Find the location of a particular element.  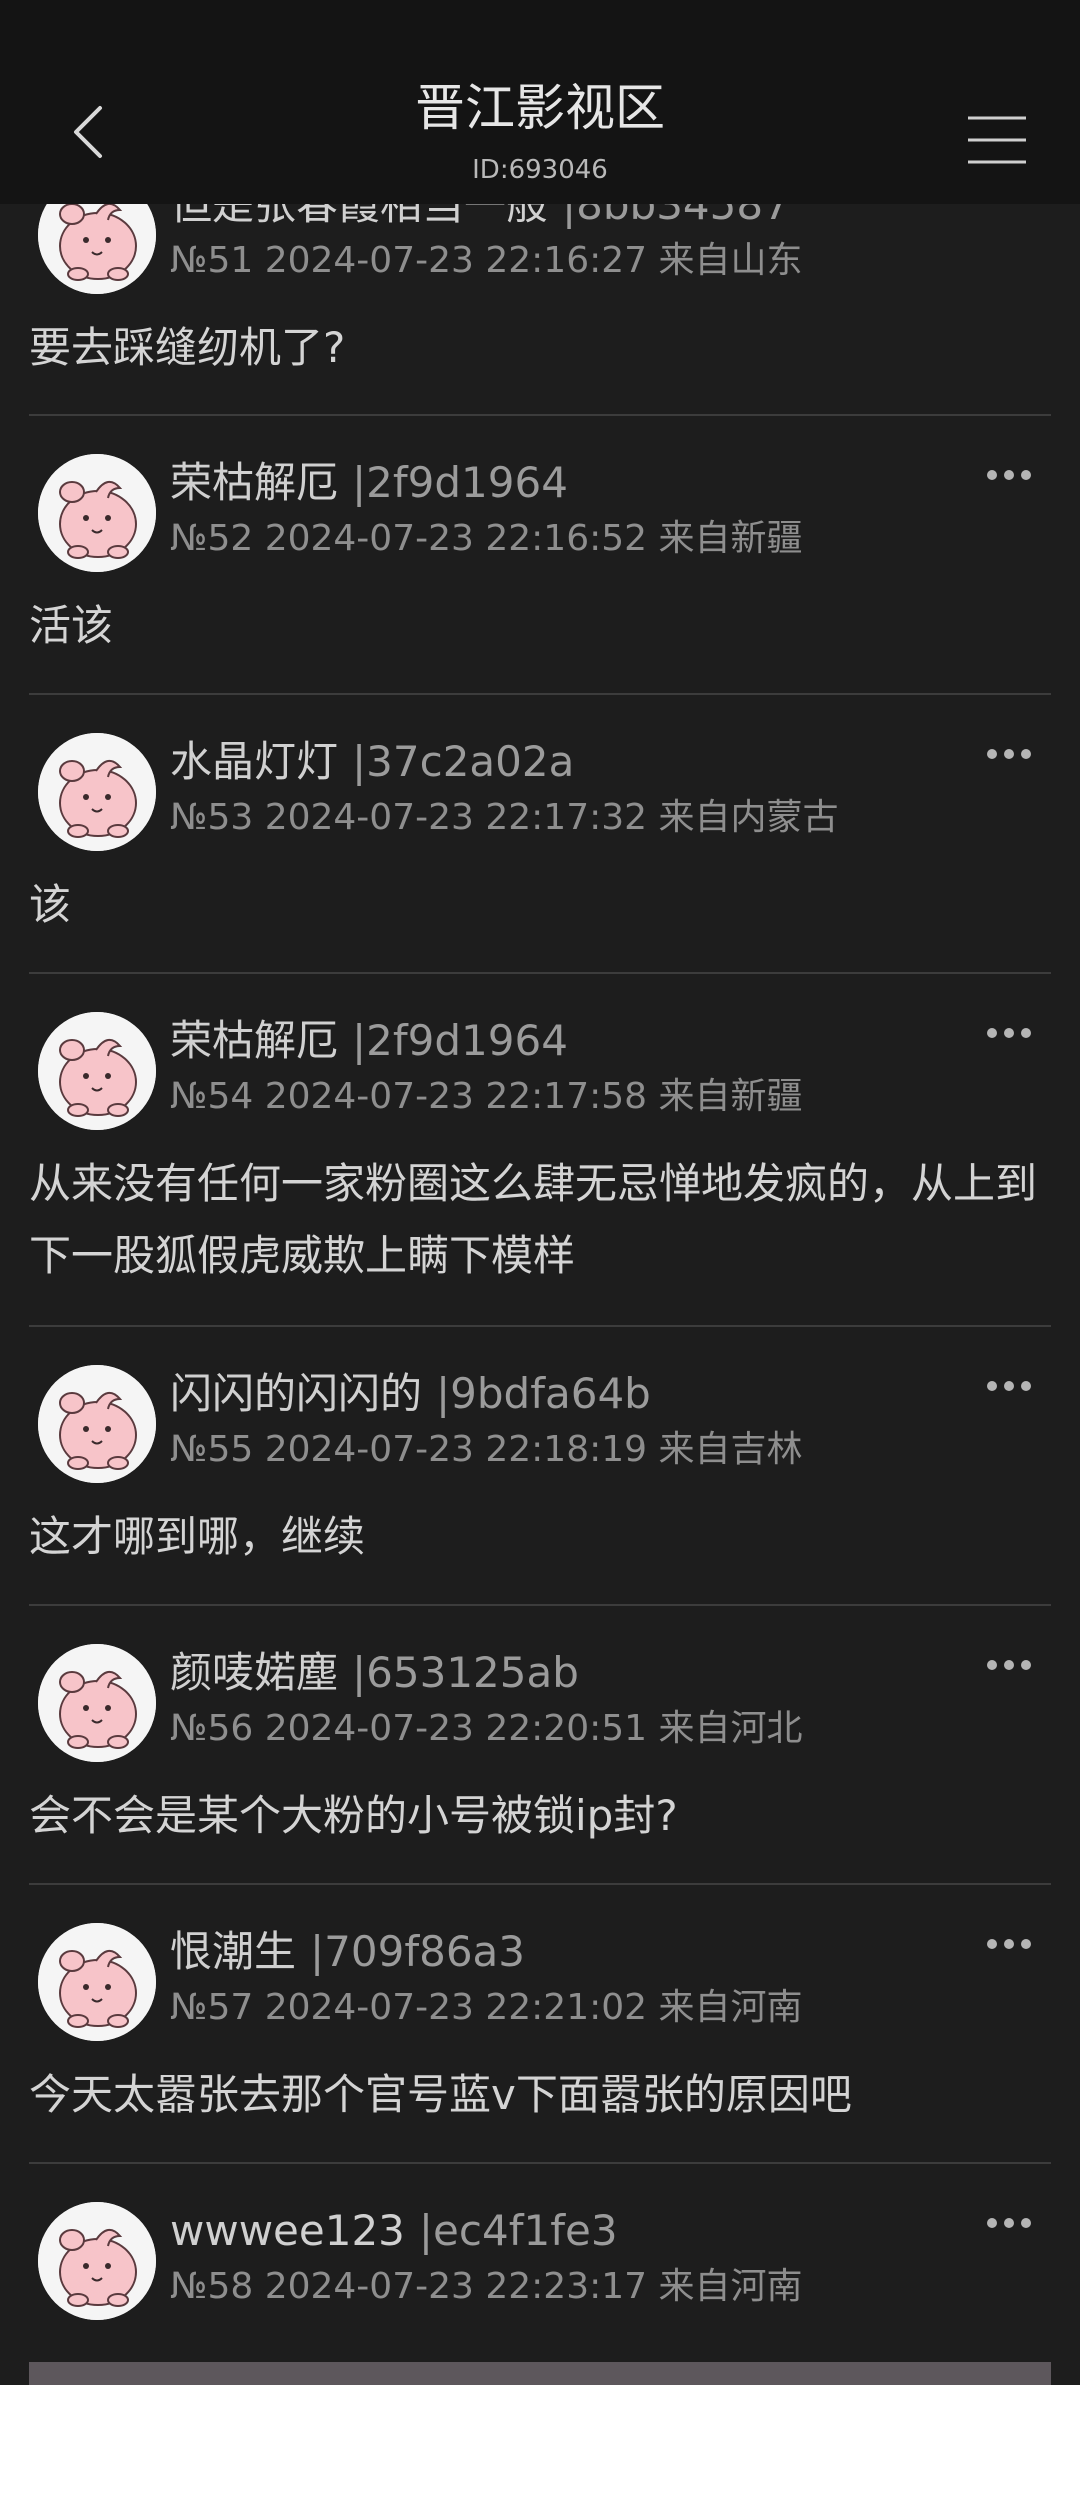

post-meta: №55 2024-07-23 22:18:19 来自吉林 is located at coordinates (486, 1449).